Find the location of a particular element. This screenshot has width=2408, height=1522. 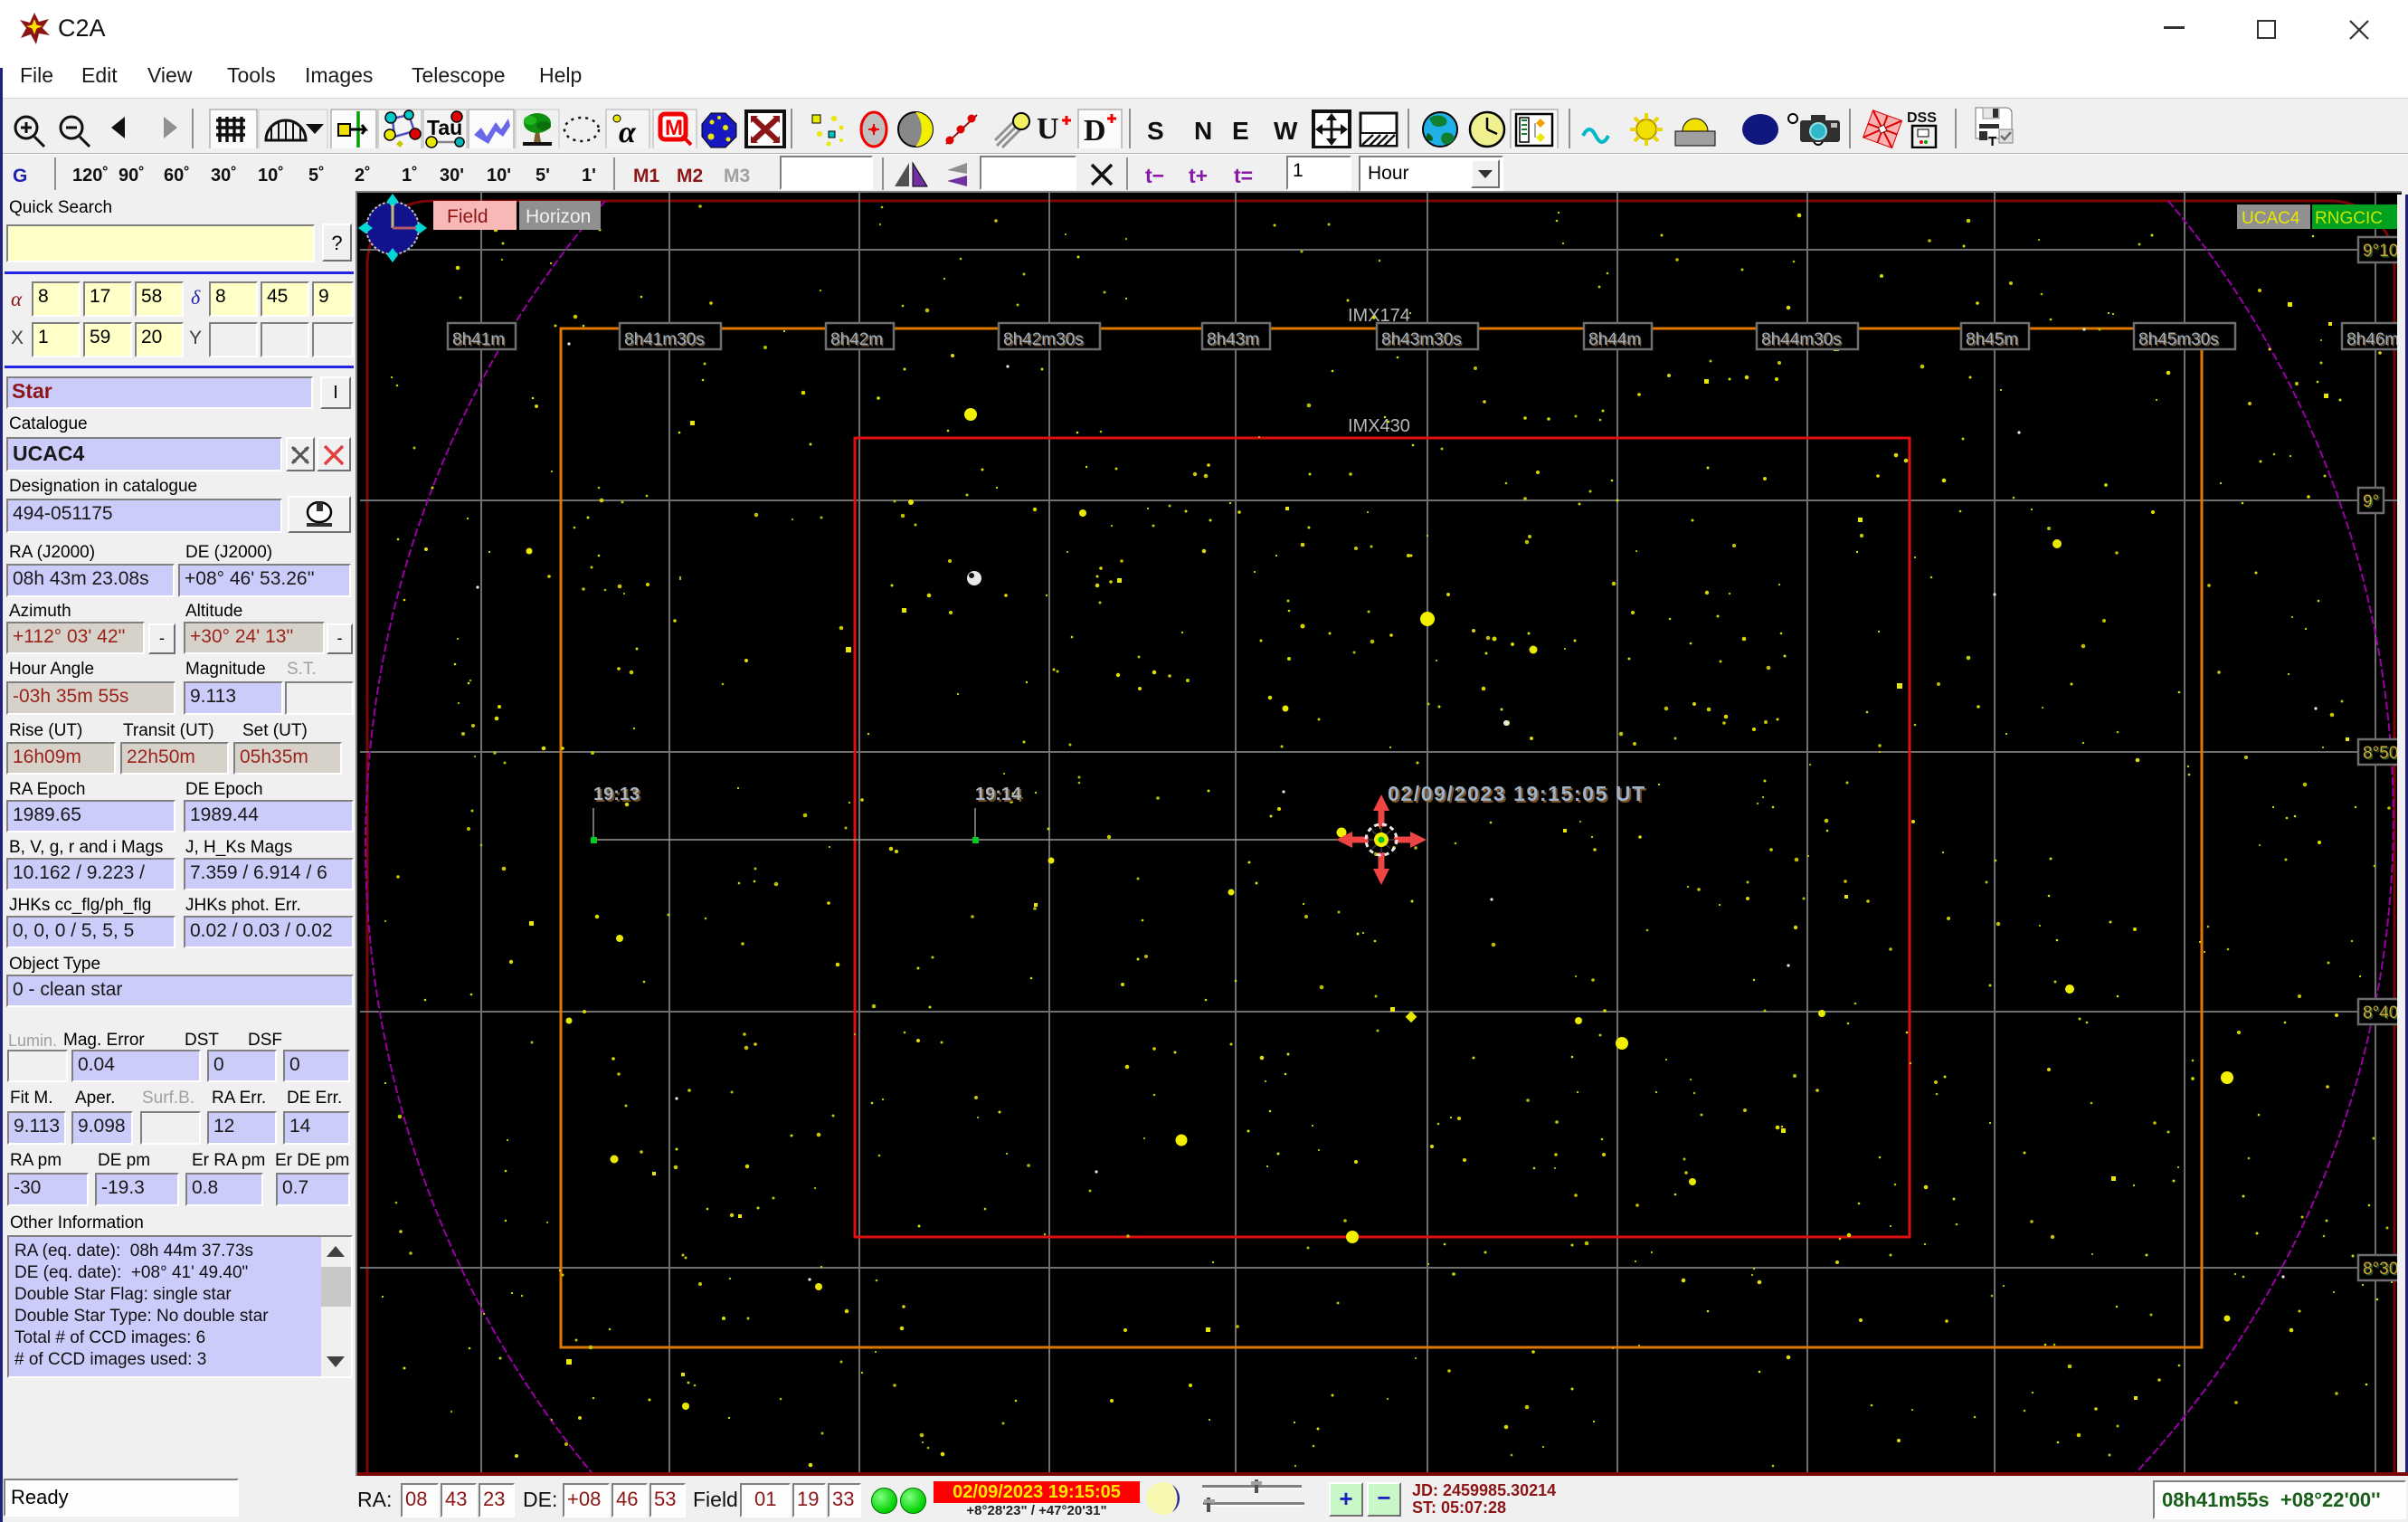

svg-text: M is located at coordinates (674, 128).